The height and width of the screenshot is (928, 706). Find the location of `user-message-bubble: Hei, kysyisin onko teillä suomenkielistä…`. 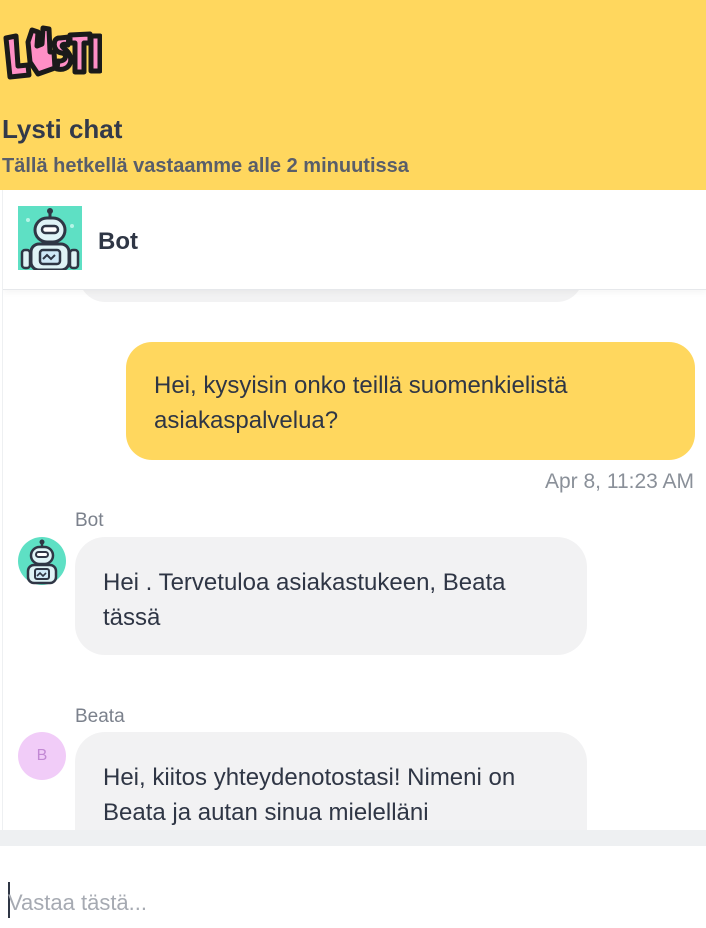

user-message-bubble: Hei, kysyisin onko teillä suomenkielistä… is located at coordinates (410, 401).